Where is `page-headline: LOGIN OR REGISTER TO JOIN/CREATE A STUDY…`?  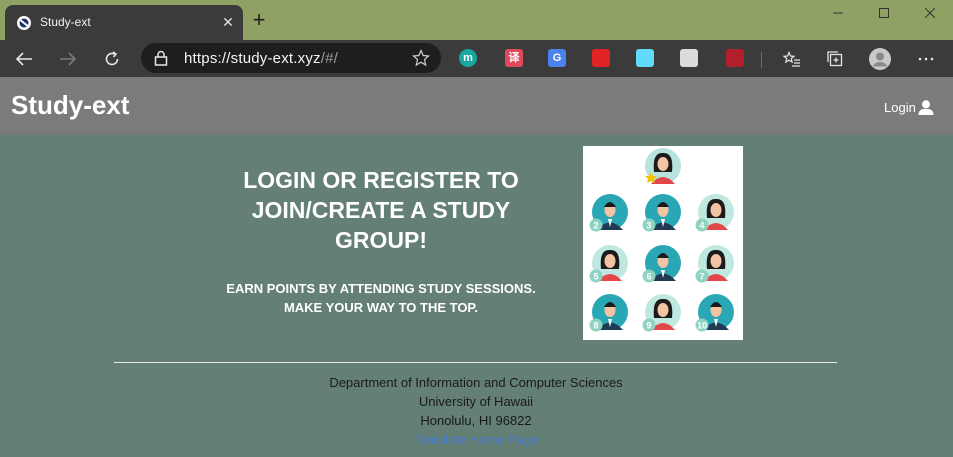 page-headline: LOGIN OR REGISTER TO JOIN/CREATE A STUDY… is located at coordinates (381, 210).